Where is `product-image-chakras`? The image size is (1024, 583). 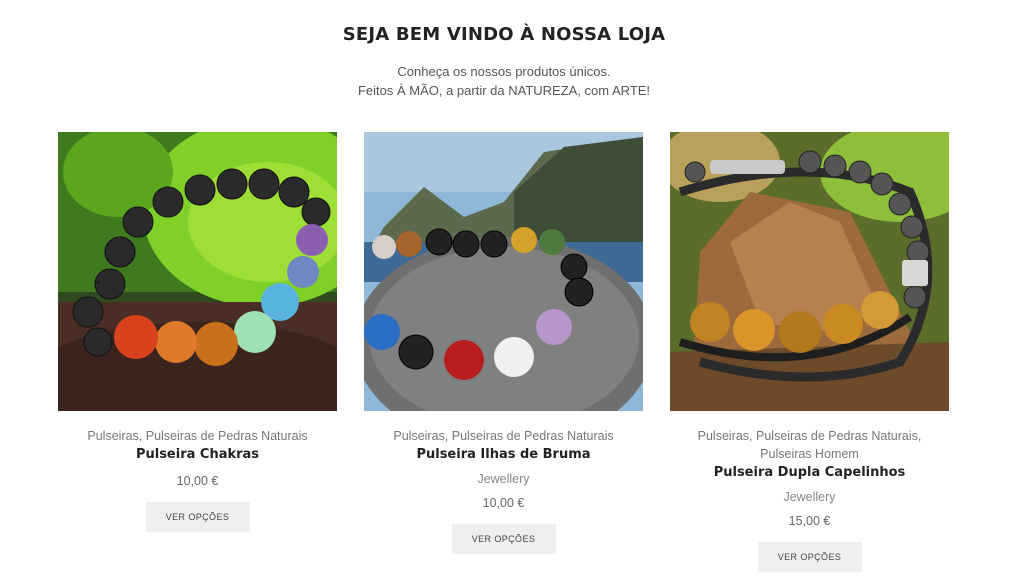
product-image-chakras is located at coordinates (197, 271).